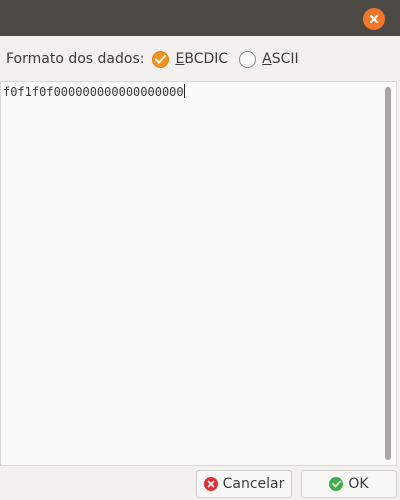 The width and height of the screenshot is (400, 500). I want to click on vertical-scrollbar, so click(388, 273).